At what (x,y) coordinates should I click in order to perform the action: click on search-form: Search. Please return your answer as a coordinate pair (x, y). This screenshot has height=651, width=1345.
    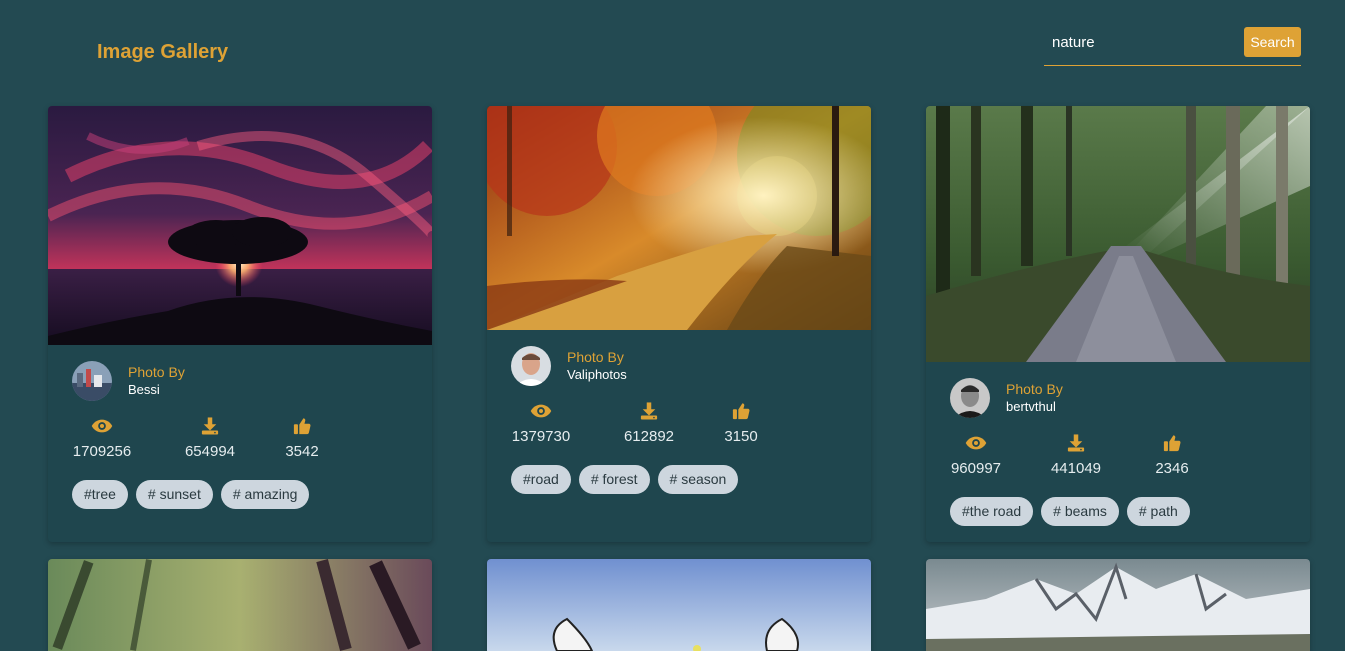
    Looking at the image, I should click on (1172, 46).